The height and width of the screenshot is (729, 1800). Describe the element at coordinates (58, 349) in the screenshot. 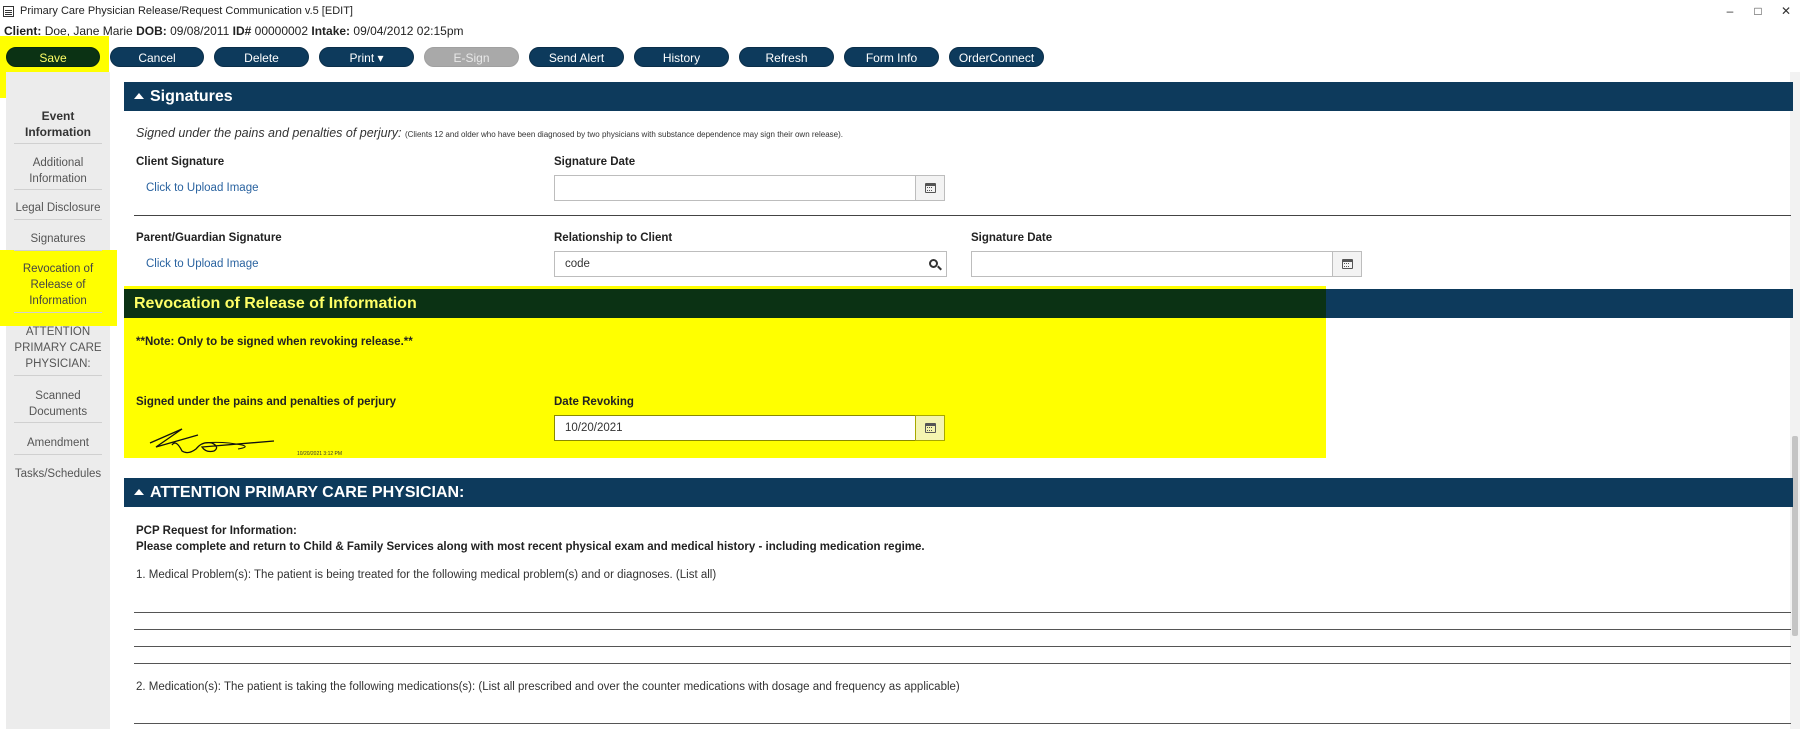

I see `nav-attention-pcp: ATTENTION PRIMARY CARE PHYSICIAN:` at that location.